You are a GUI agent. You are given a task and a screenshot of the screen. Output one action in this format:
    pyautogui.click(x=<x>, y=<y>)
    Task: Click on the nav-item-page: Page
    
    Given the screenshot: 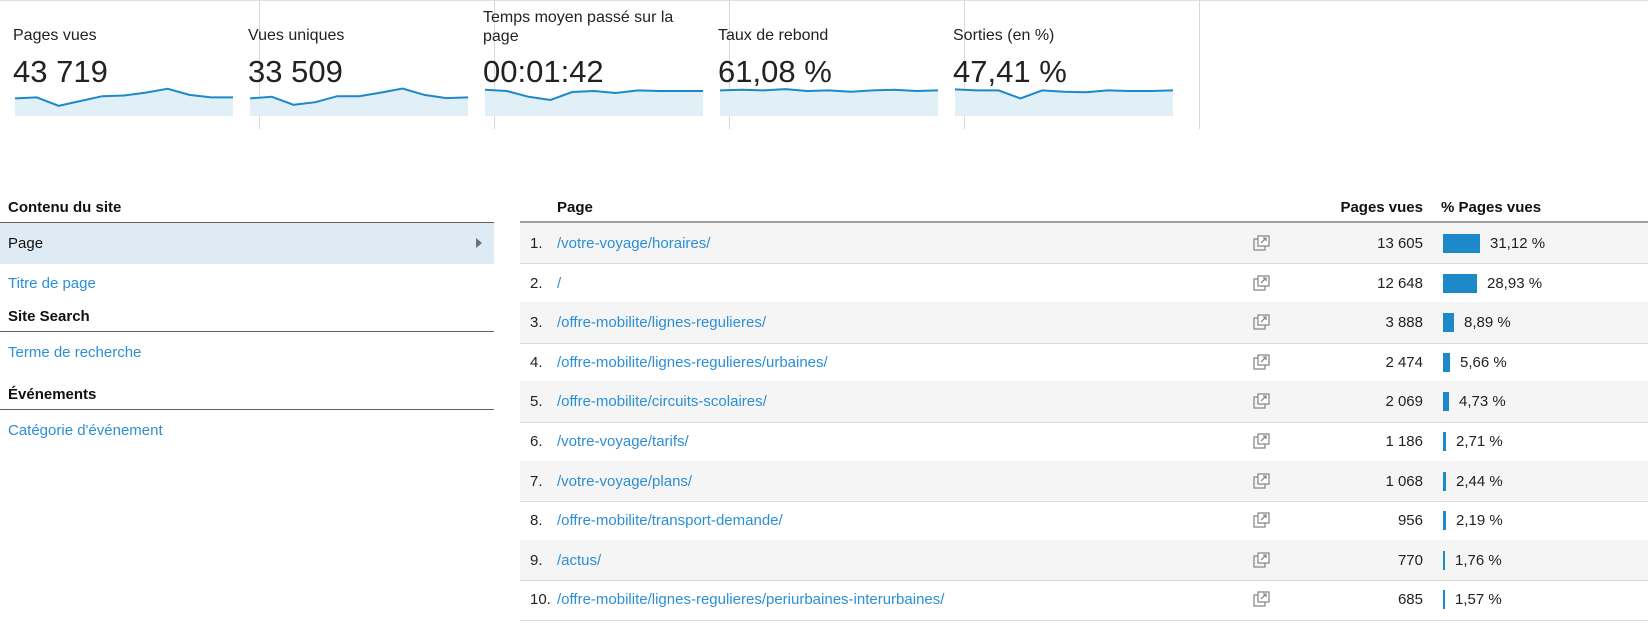 What is the action you would take?
    pyautogui.click(x=247, y=243)
    